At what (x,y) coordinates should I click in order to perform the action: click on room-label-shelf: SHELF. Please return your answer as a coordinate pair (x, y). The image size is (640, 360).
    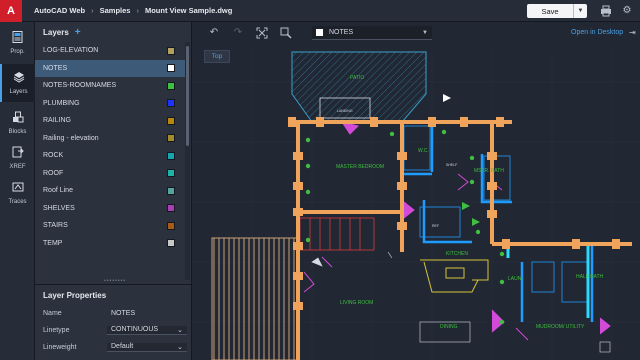
    Looking at the image, I should click on (451, 165).